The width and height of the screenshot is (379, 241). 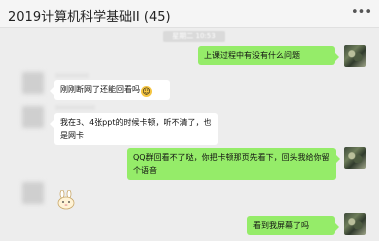 I want to click on message-bubble-member: 我在3、4张ppt的时候卡顿，听不清了，也是网卡, so click(x=134, y=129).